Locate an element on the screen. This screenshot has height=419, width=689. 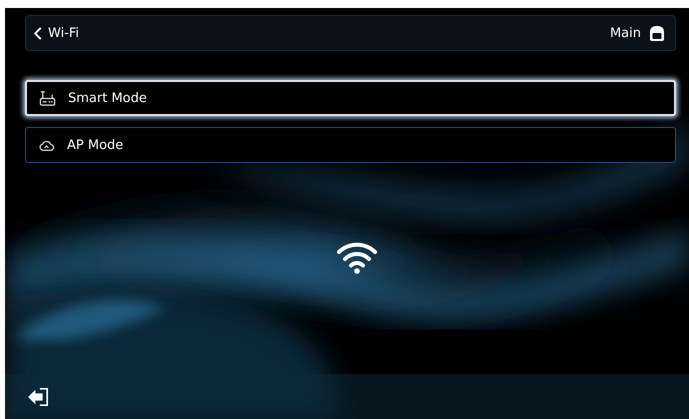
home-icon is located at coordinates (657, 33).